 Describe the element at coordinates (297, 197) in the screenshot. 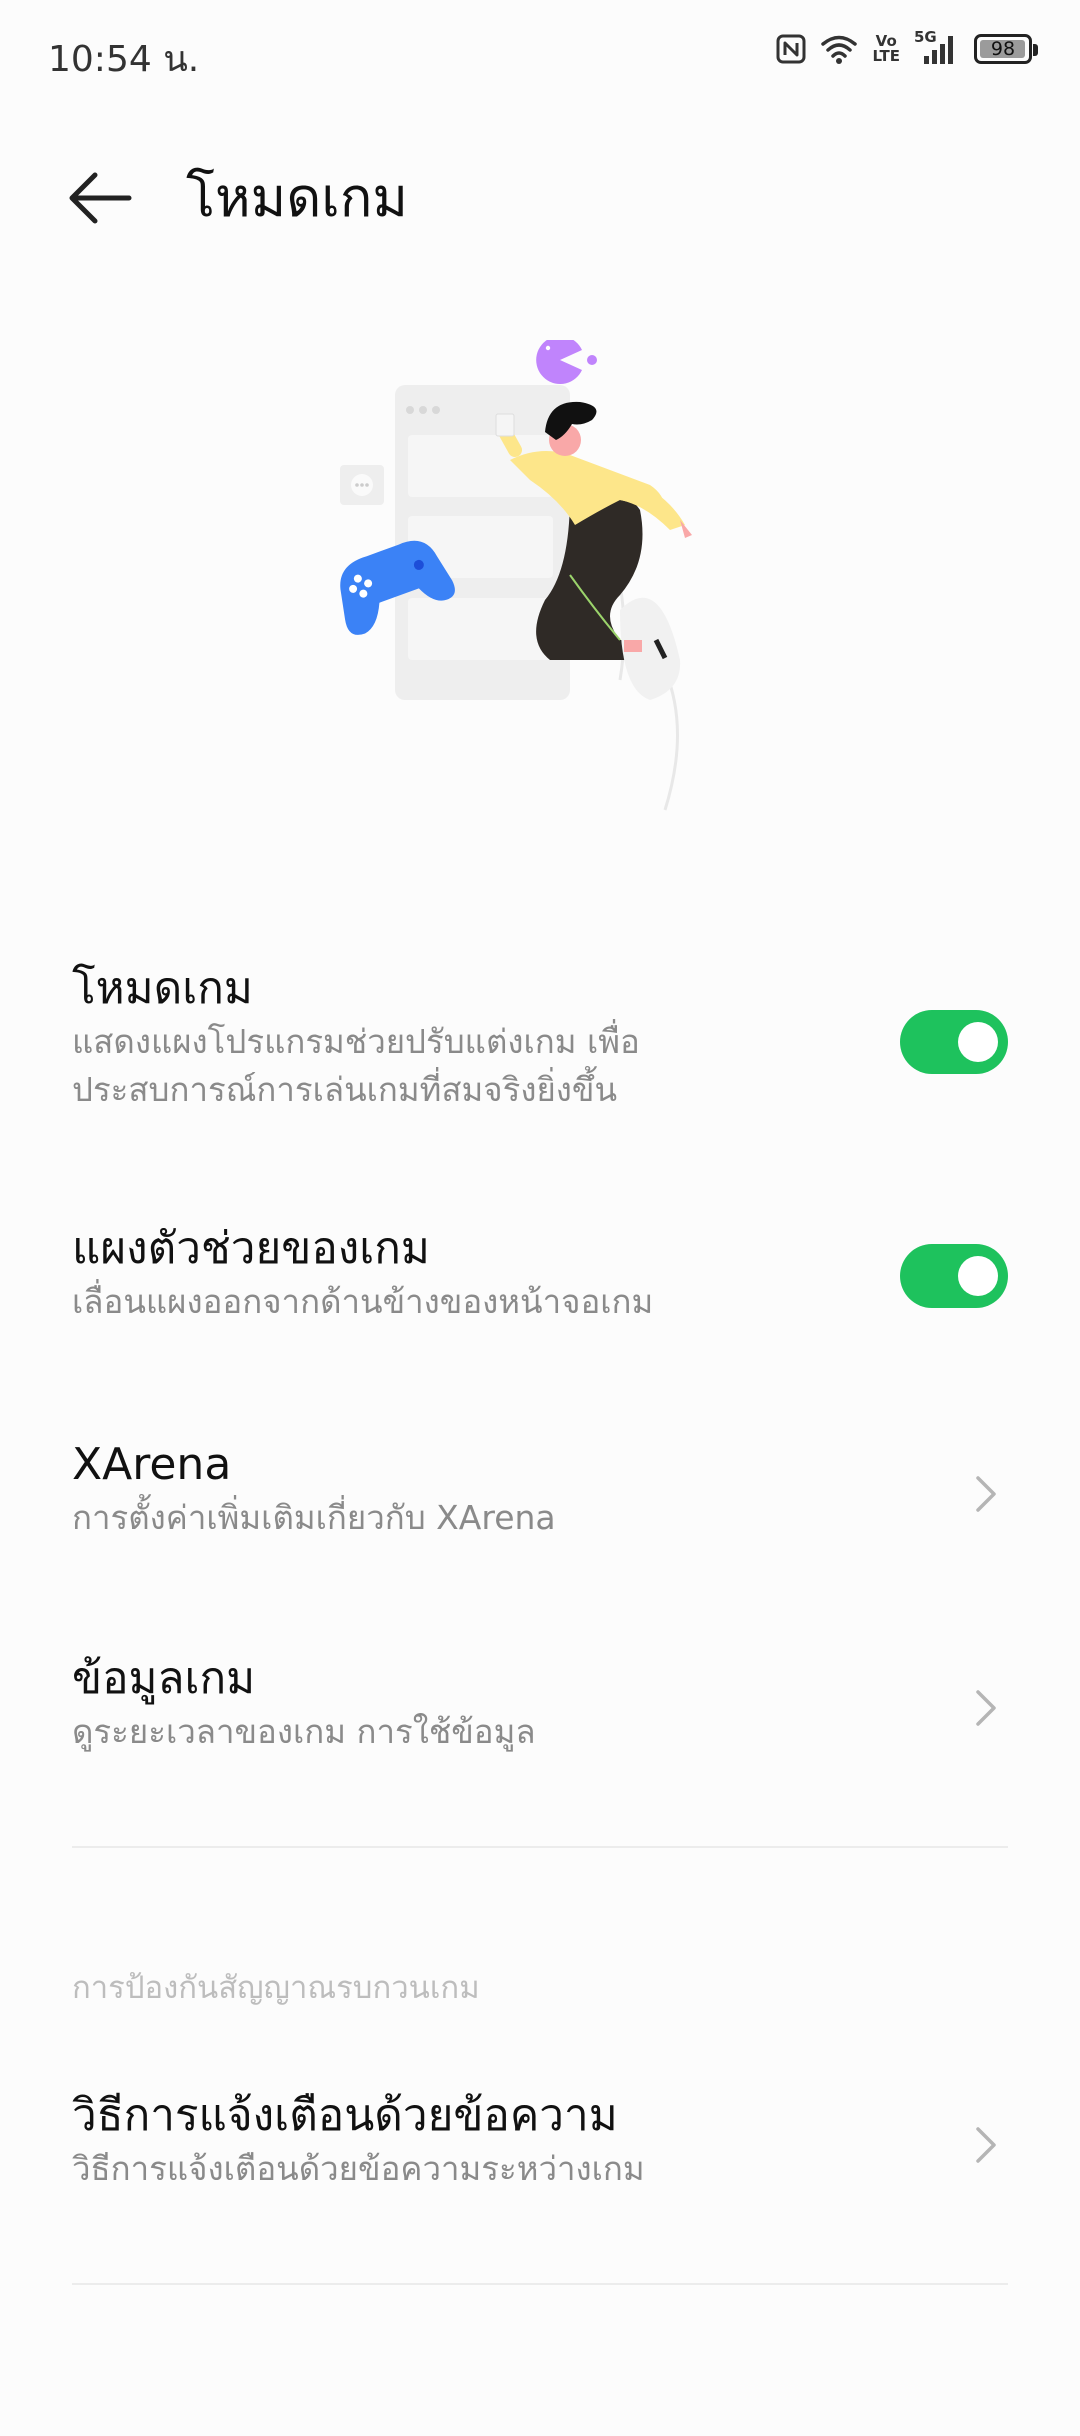

I see `page-title: โหมดเกม` at that location.